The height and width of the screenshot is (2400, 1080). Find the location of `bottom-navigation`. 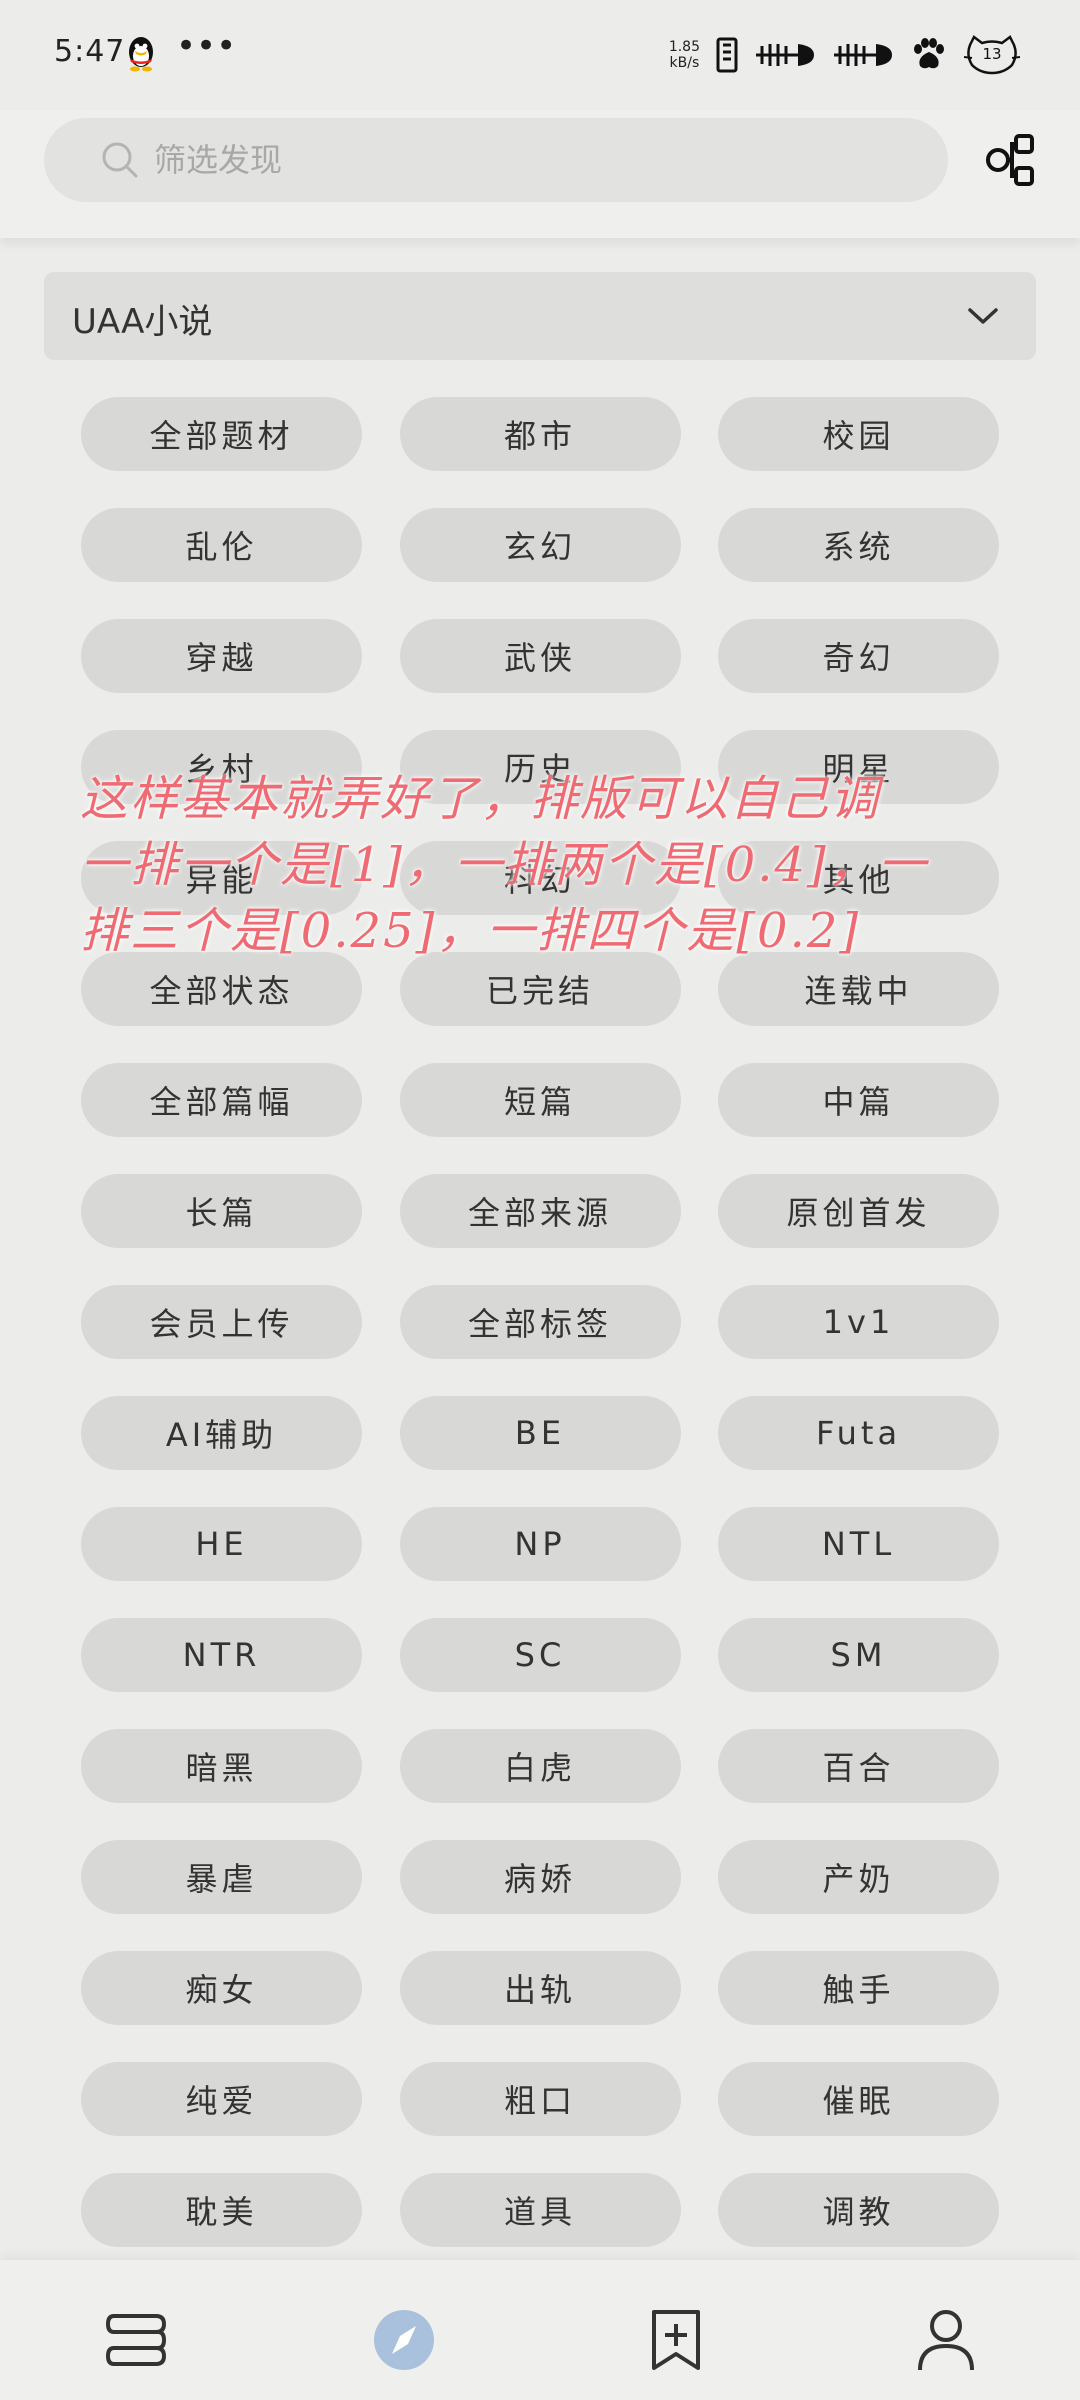

bottom-navigation is located at coordinates (540, 2330).